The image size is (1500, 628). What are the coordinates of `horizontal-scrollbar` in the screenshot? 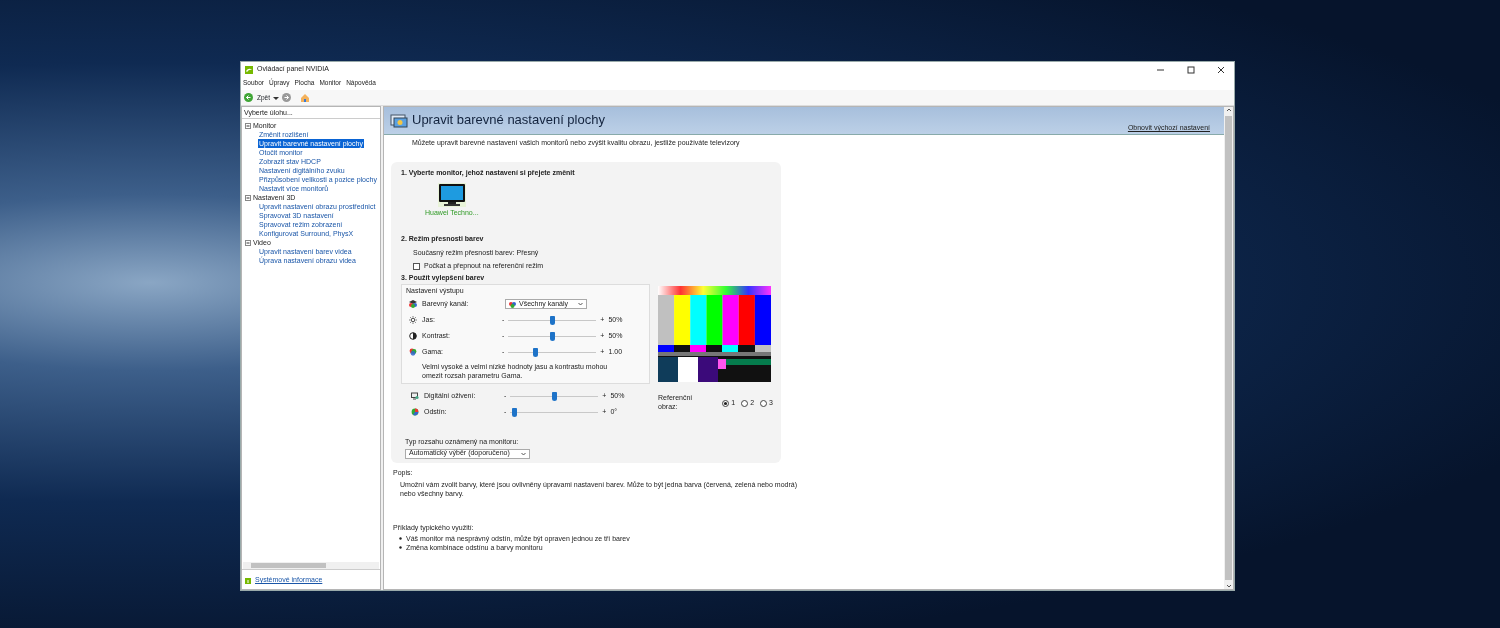 It's located at (311, 566).